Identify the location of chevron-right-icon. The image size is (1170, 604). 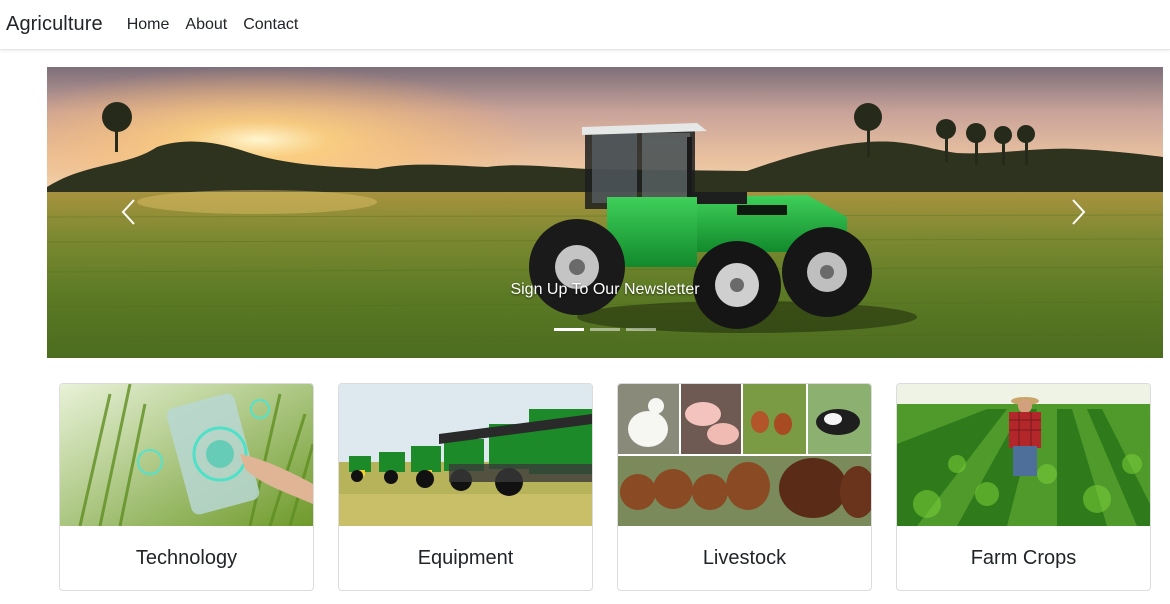
(1079, 212).